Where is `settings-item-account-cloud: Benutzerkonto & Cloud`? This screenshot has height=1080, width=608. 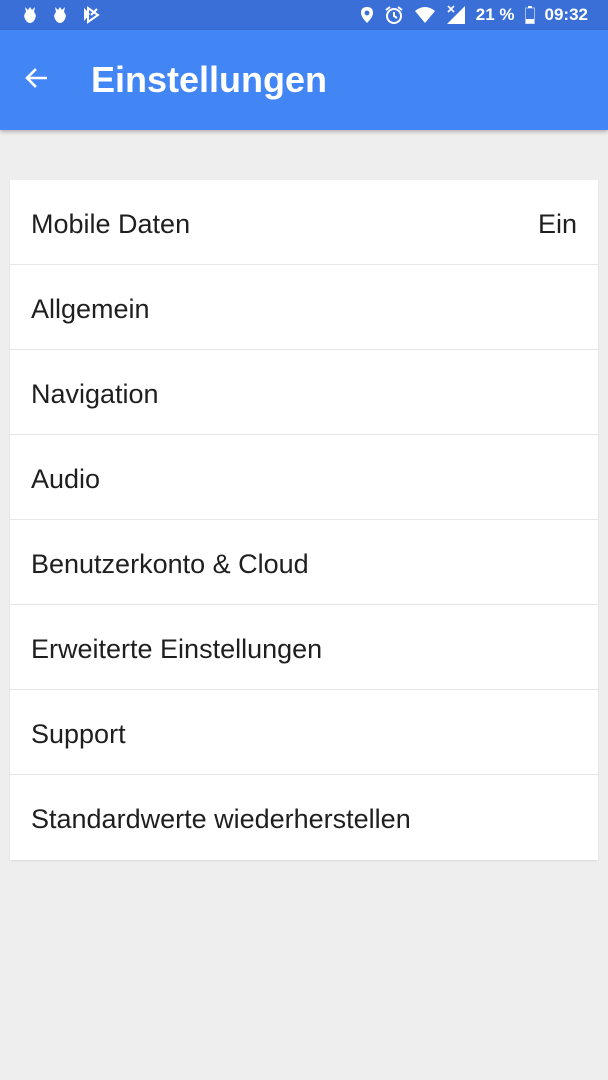
settings-item-account-cloud: Benutzerkonto & Cloud is located at coordinates (304, 562).